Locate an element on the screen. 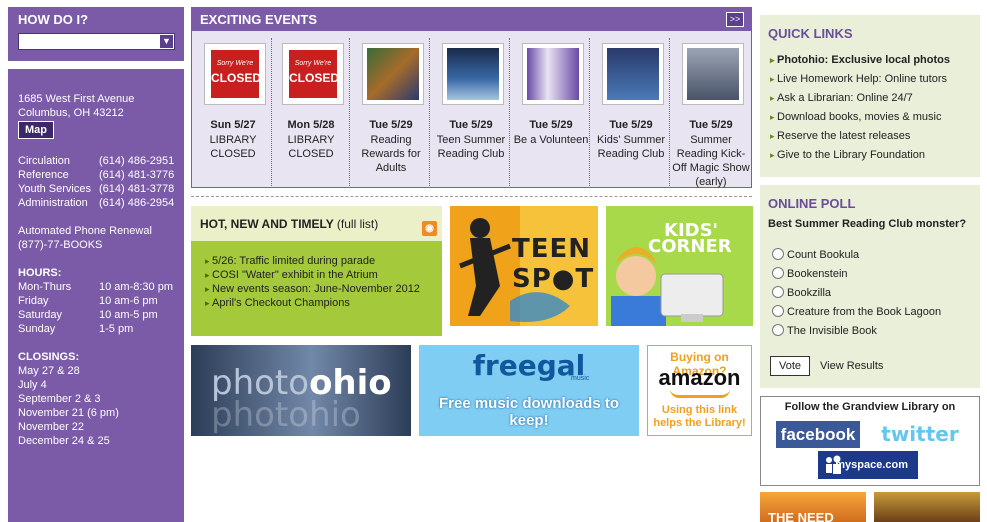  quick-links-title: QUICK LINKS is located at coordinates (810, 33).